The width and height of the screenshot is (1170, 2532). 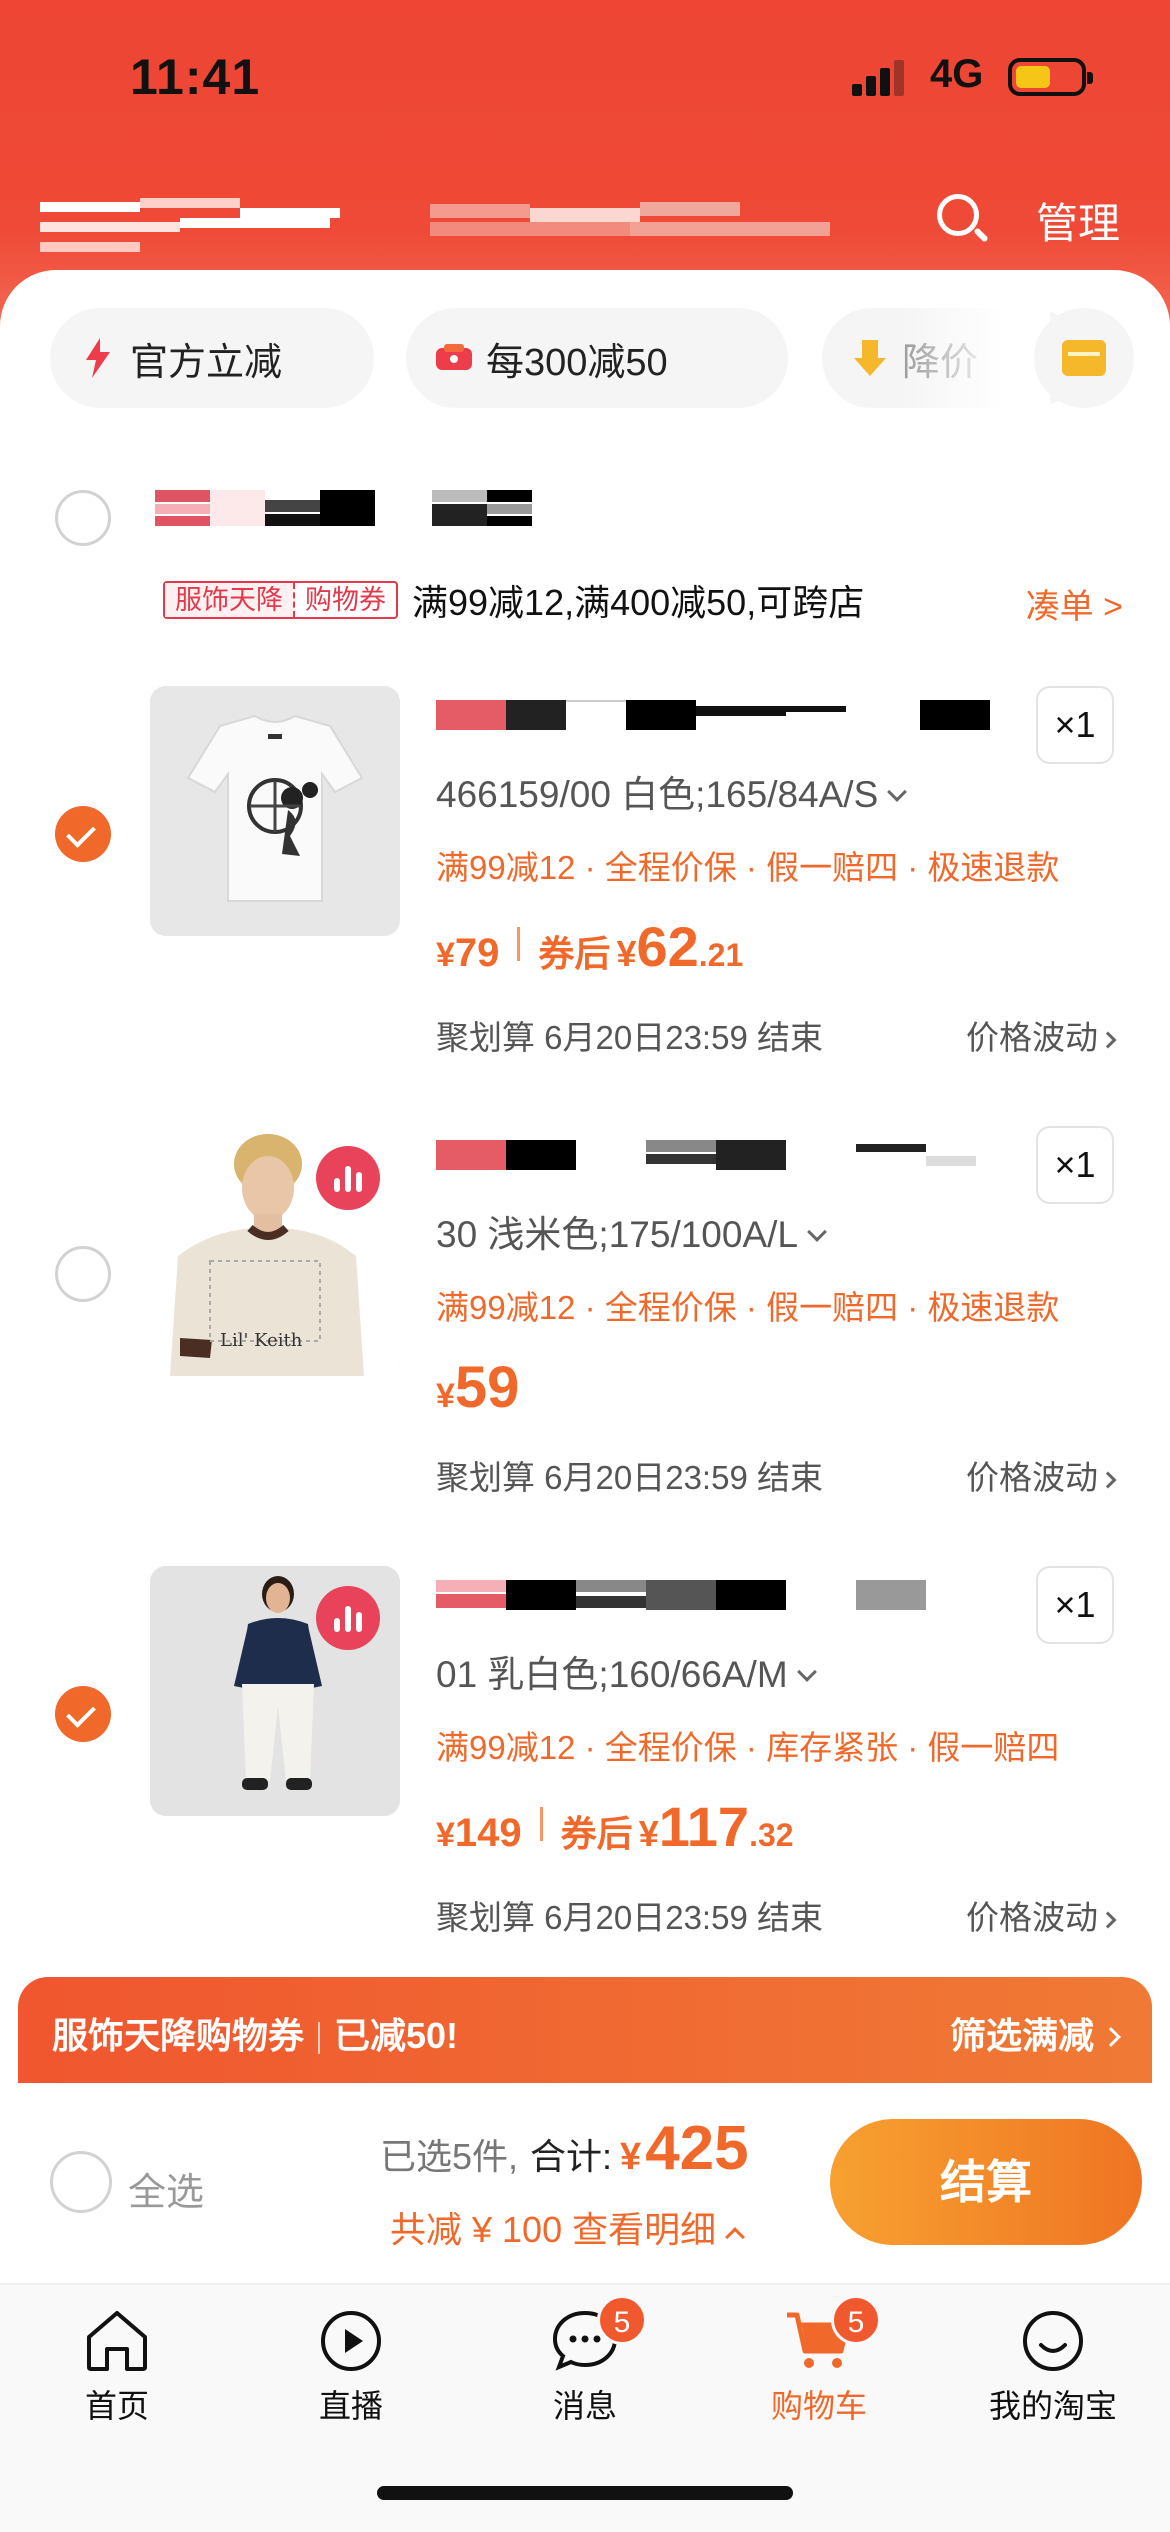 What do you see at coordinates (585, 75) in the screenshot?
I see `status-bar: 11:41 4G` at bounding box center [585, 75].